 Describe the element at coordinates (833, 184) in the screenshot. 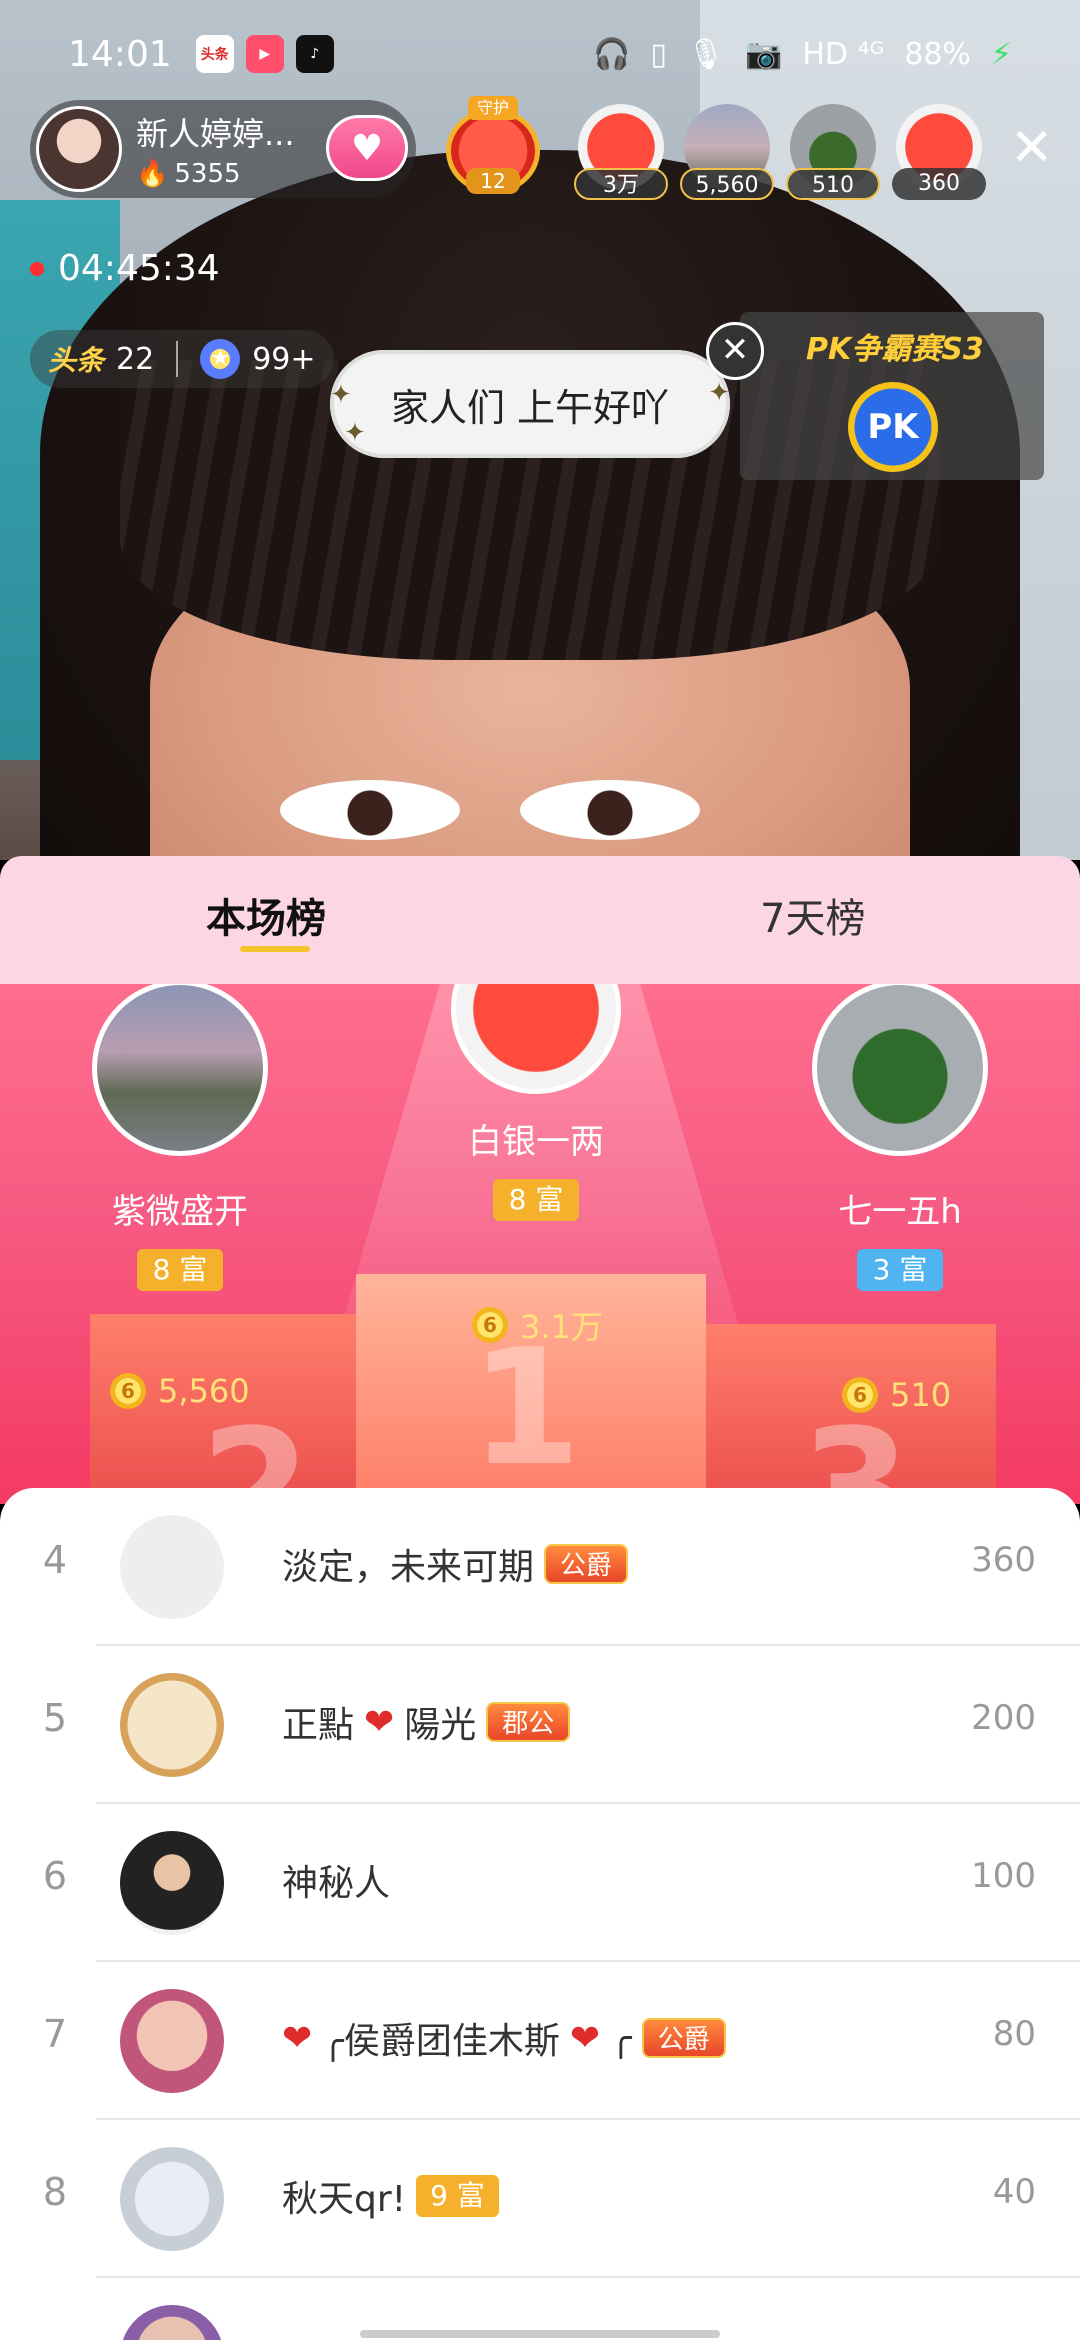

I see `viewer-count: 510` at that location.